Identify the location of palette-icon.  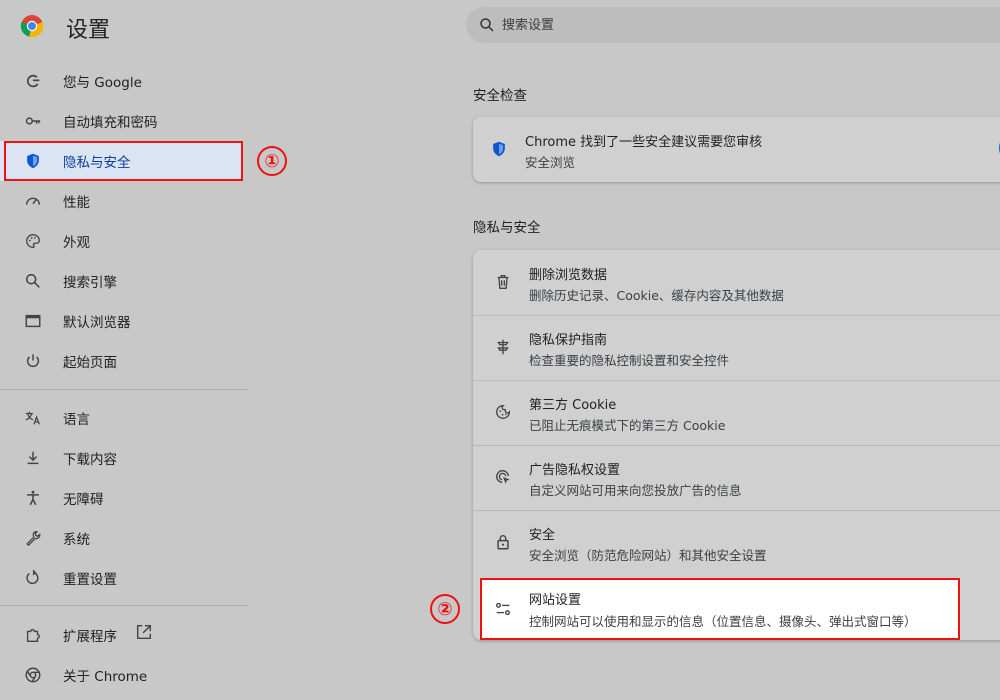
(33, 241).